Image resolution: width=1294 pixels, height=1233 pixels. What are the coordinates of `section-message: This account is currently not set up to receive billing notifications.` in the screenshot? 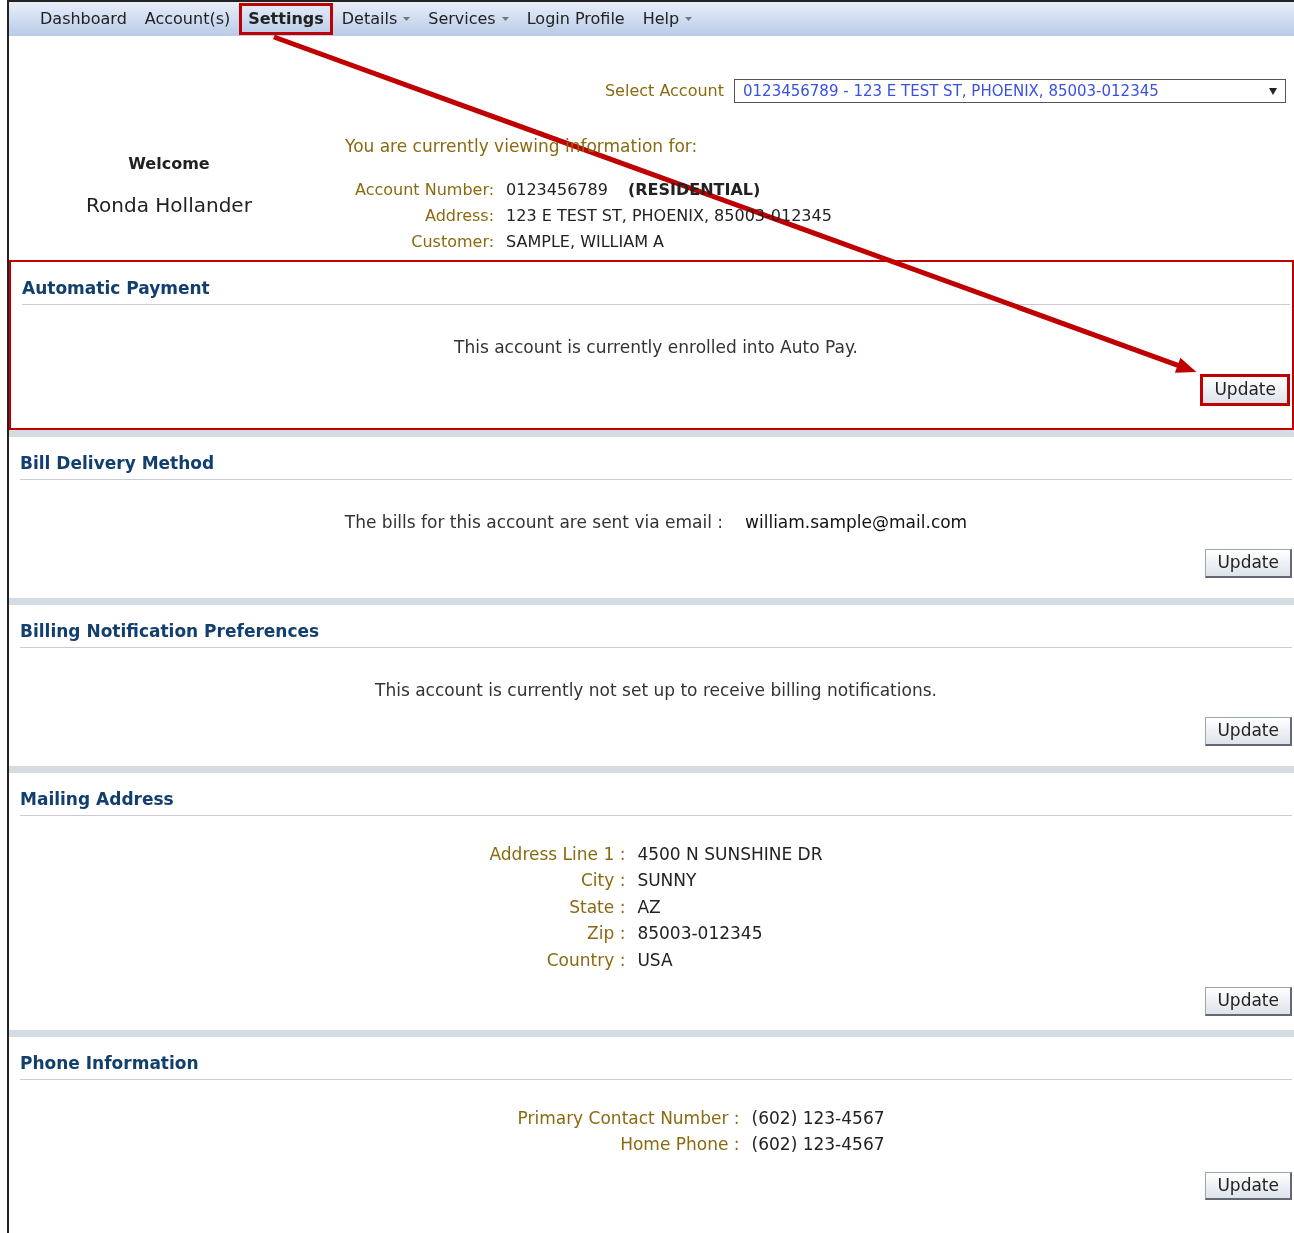 It's located at (656, 689).